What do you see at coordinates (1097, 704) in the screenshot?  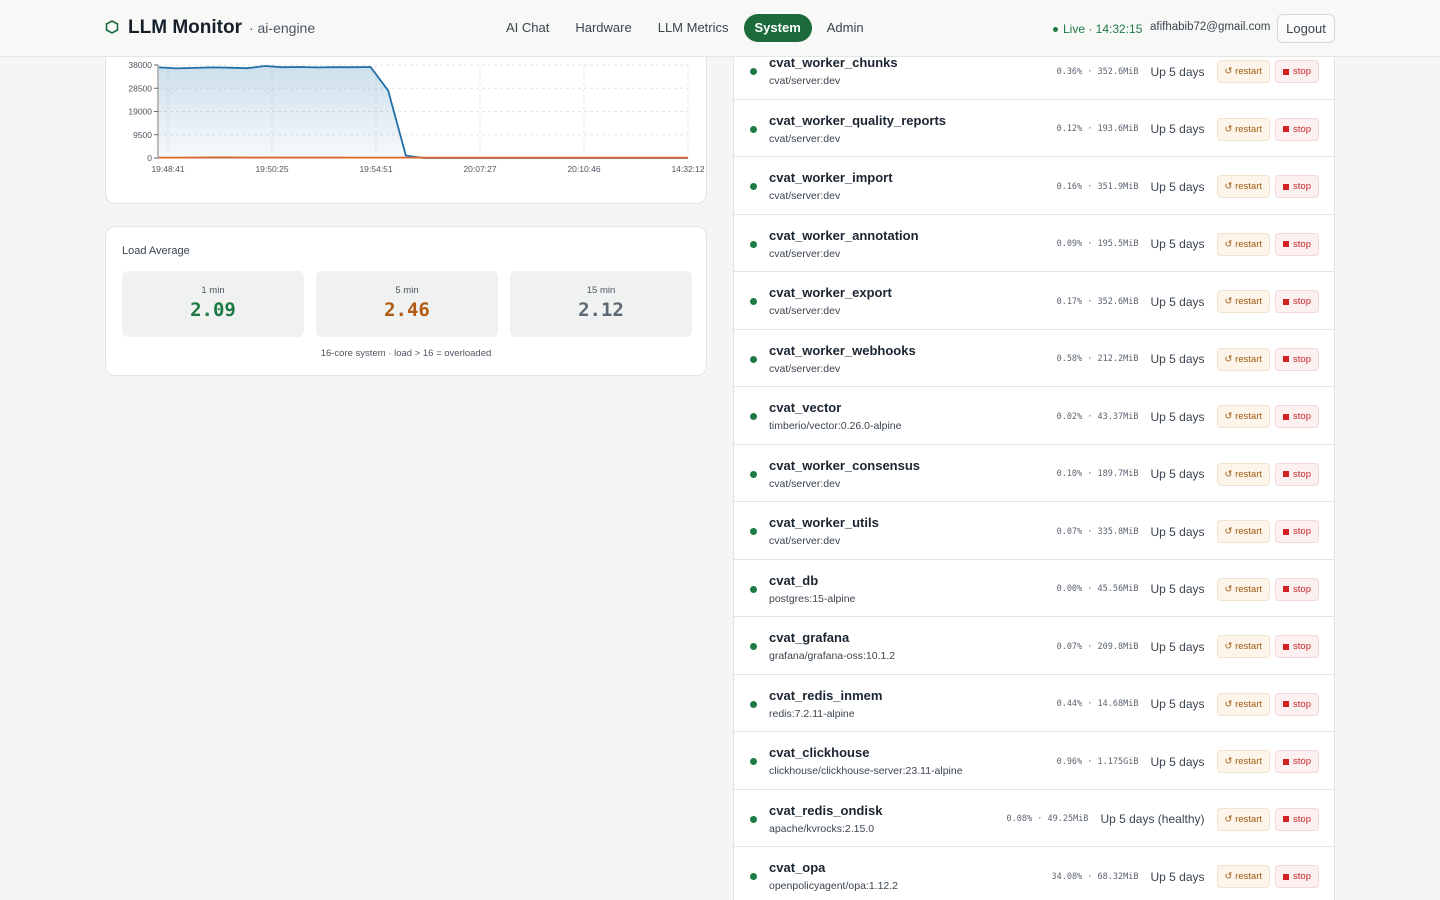 I see `container-stats: 0.44% · 14.68MiB` at bounding box center [1097, 704].